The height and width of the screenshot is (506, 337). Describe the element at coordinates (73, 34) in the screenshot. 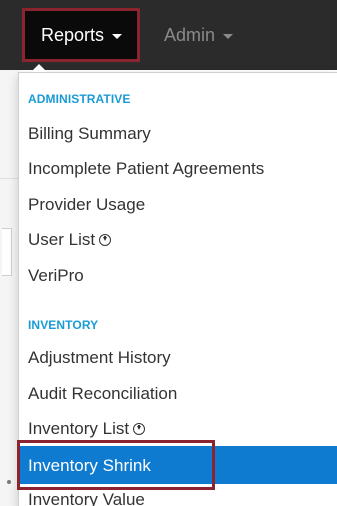

I see `reports-label: Reports` at that location.